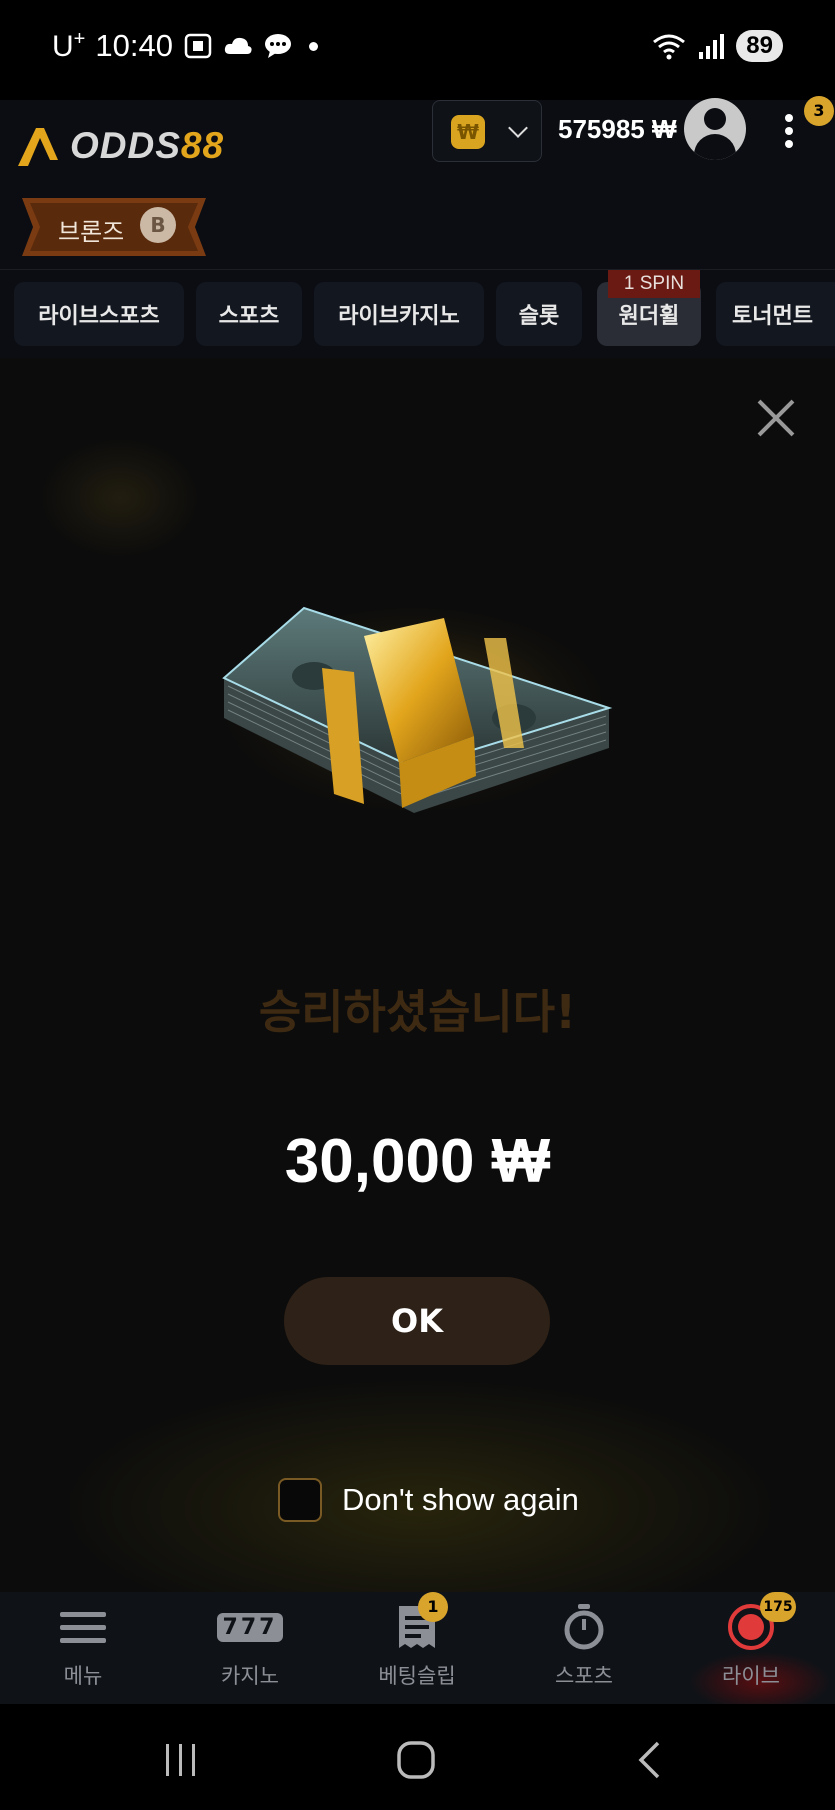 This screenshot has height=1810, width=835. I want to click on nav-betslip: 1 베팅슬립, so click(417, 1641).